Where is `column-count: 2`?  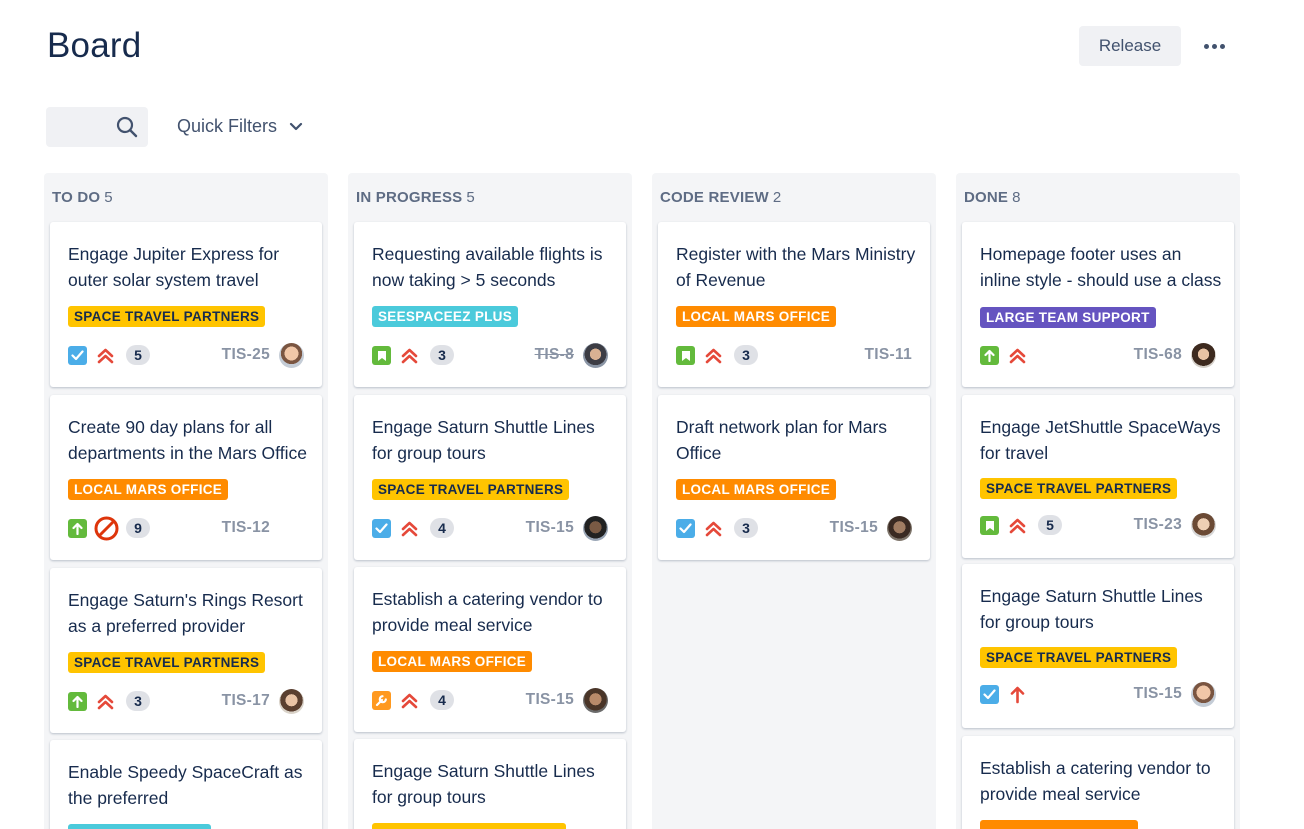
column-count: 2 is located at coordinates (777, 197).